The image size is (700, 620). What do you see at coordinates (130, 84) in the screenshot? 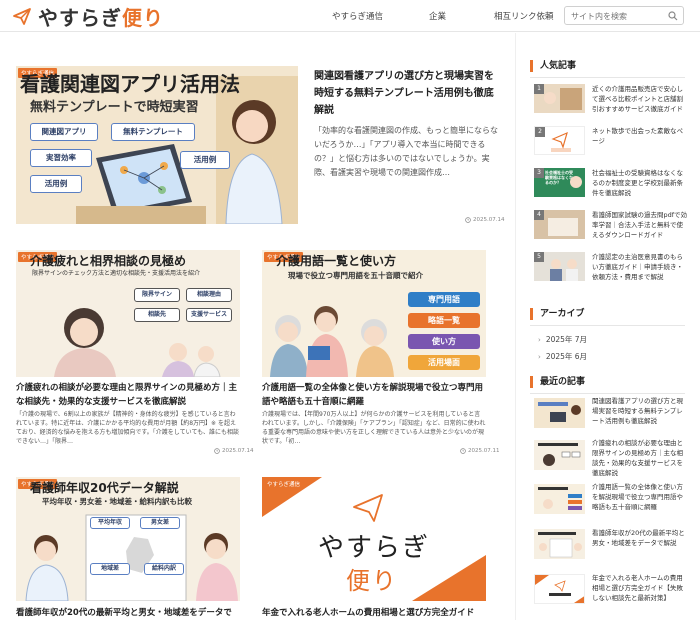
I see `feature-image-headline: 看護関連図アプリ活用法` at bounding box center [130, 84].